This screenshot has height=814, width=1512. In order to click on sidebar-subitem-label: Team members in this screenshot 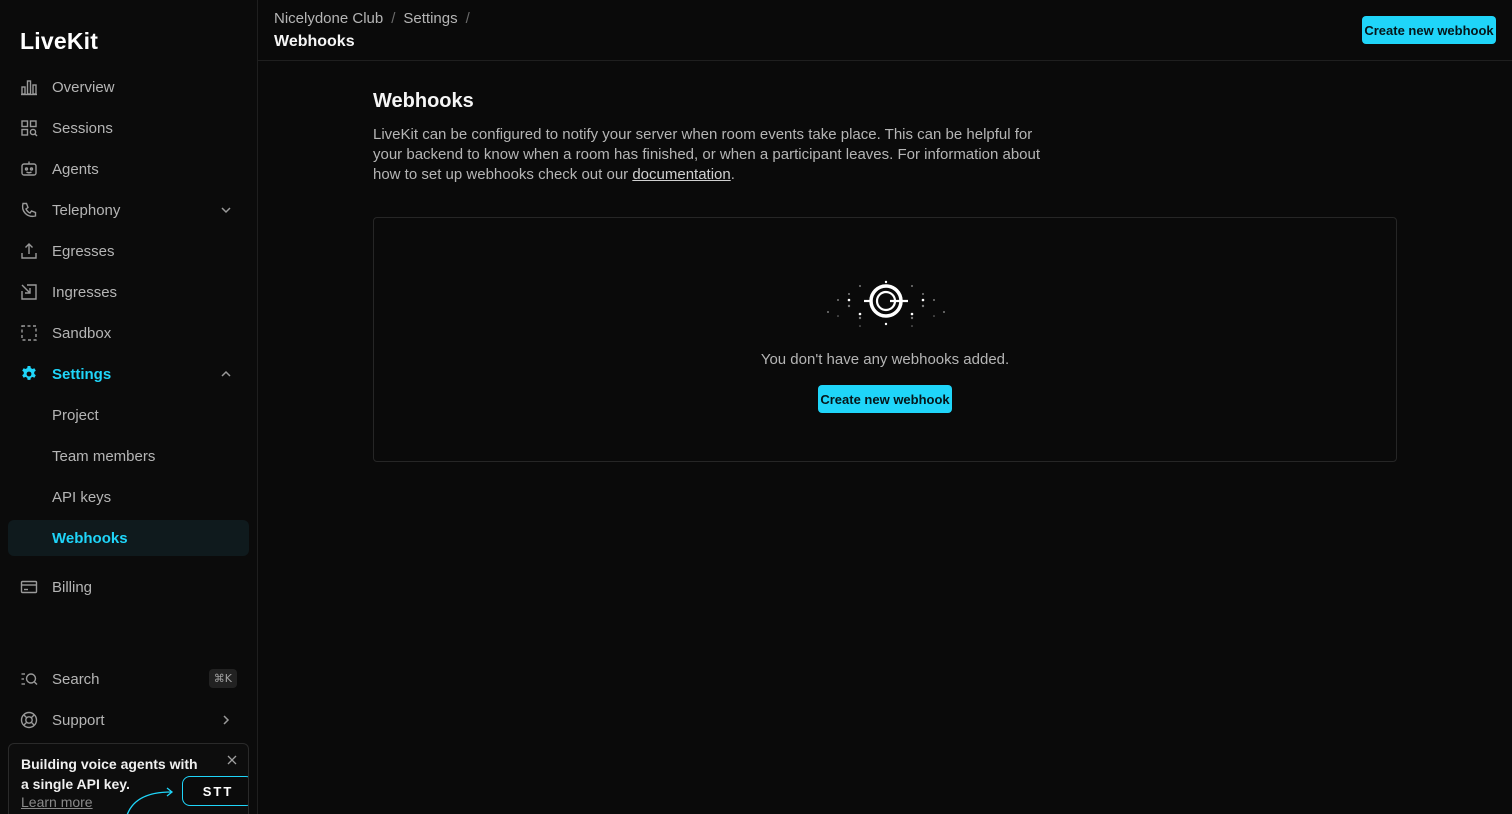, I will do `click(104, 456)`.